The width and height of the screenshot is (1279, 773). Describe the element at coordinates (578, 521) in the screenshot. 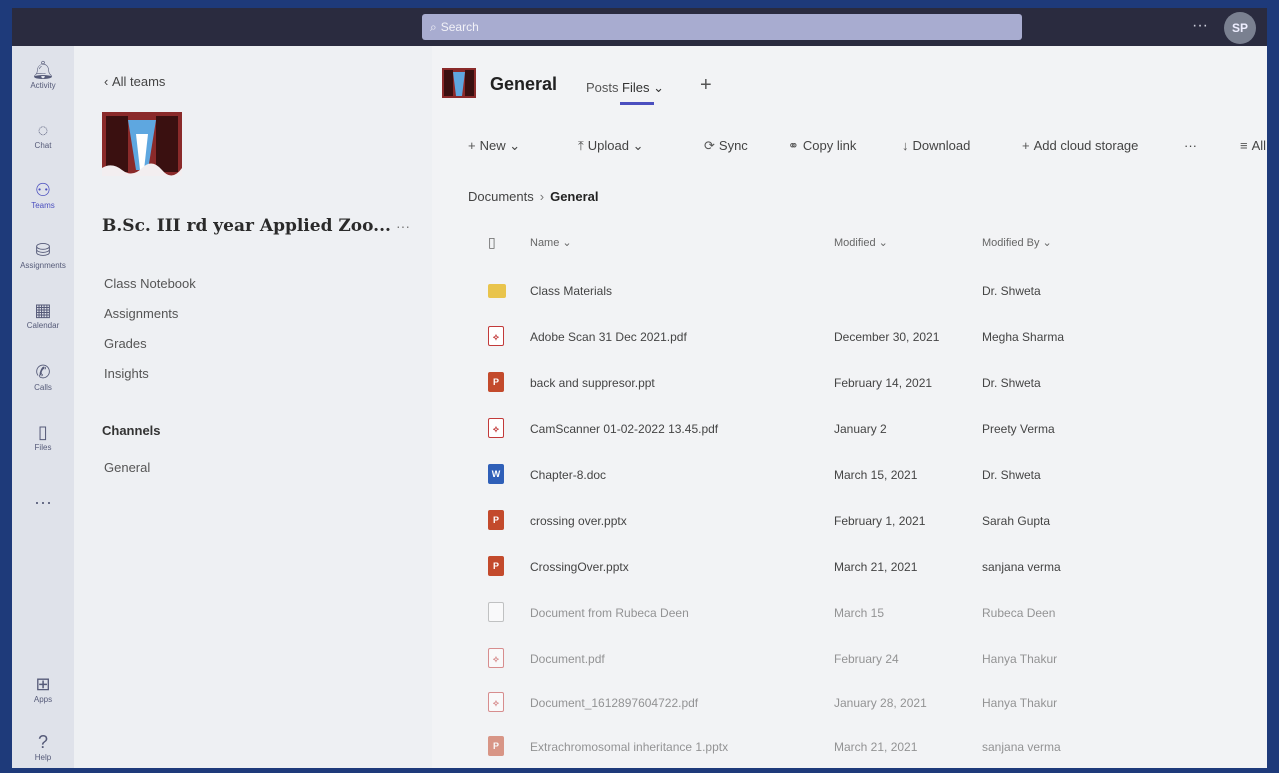

I see `file-name: crossing over.pptx` at that location.